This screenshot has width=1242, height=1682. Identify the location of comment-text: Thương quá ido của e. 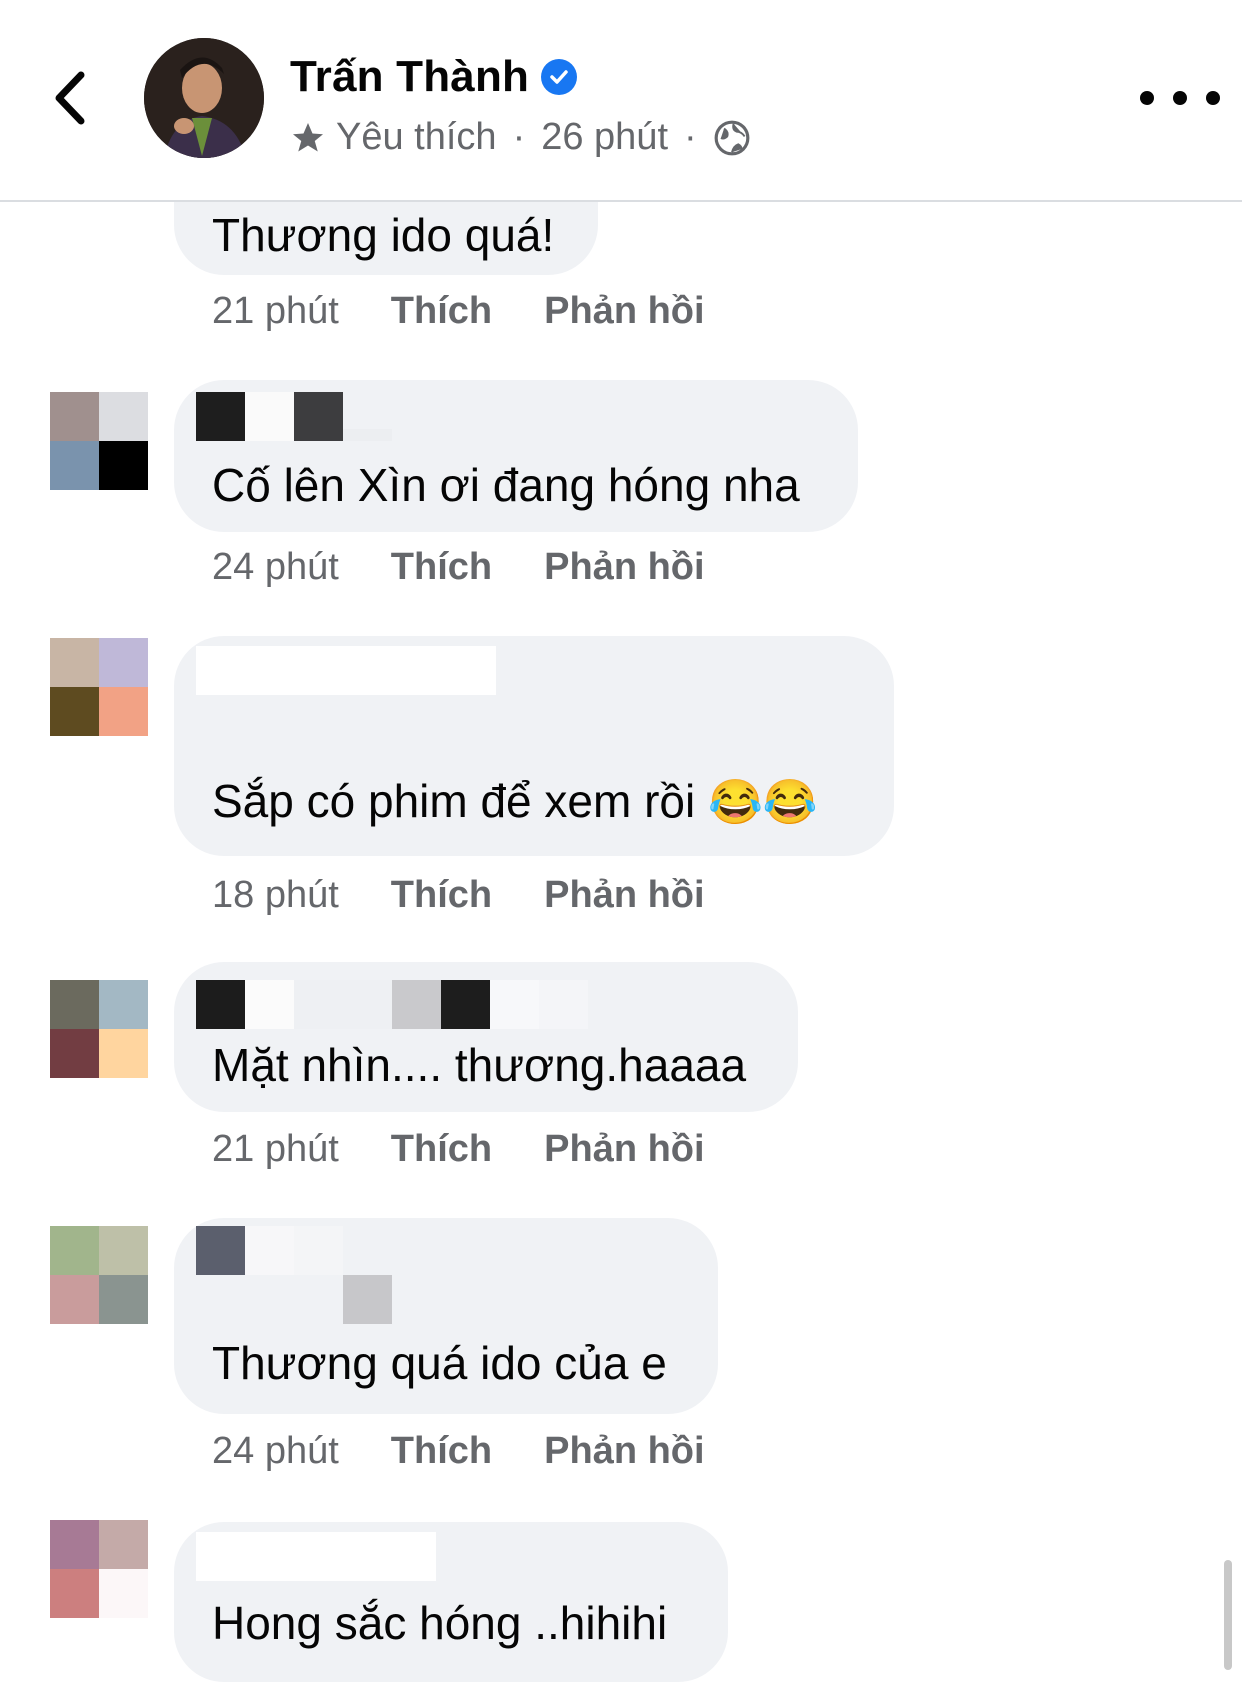
(439, 1363).